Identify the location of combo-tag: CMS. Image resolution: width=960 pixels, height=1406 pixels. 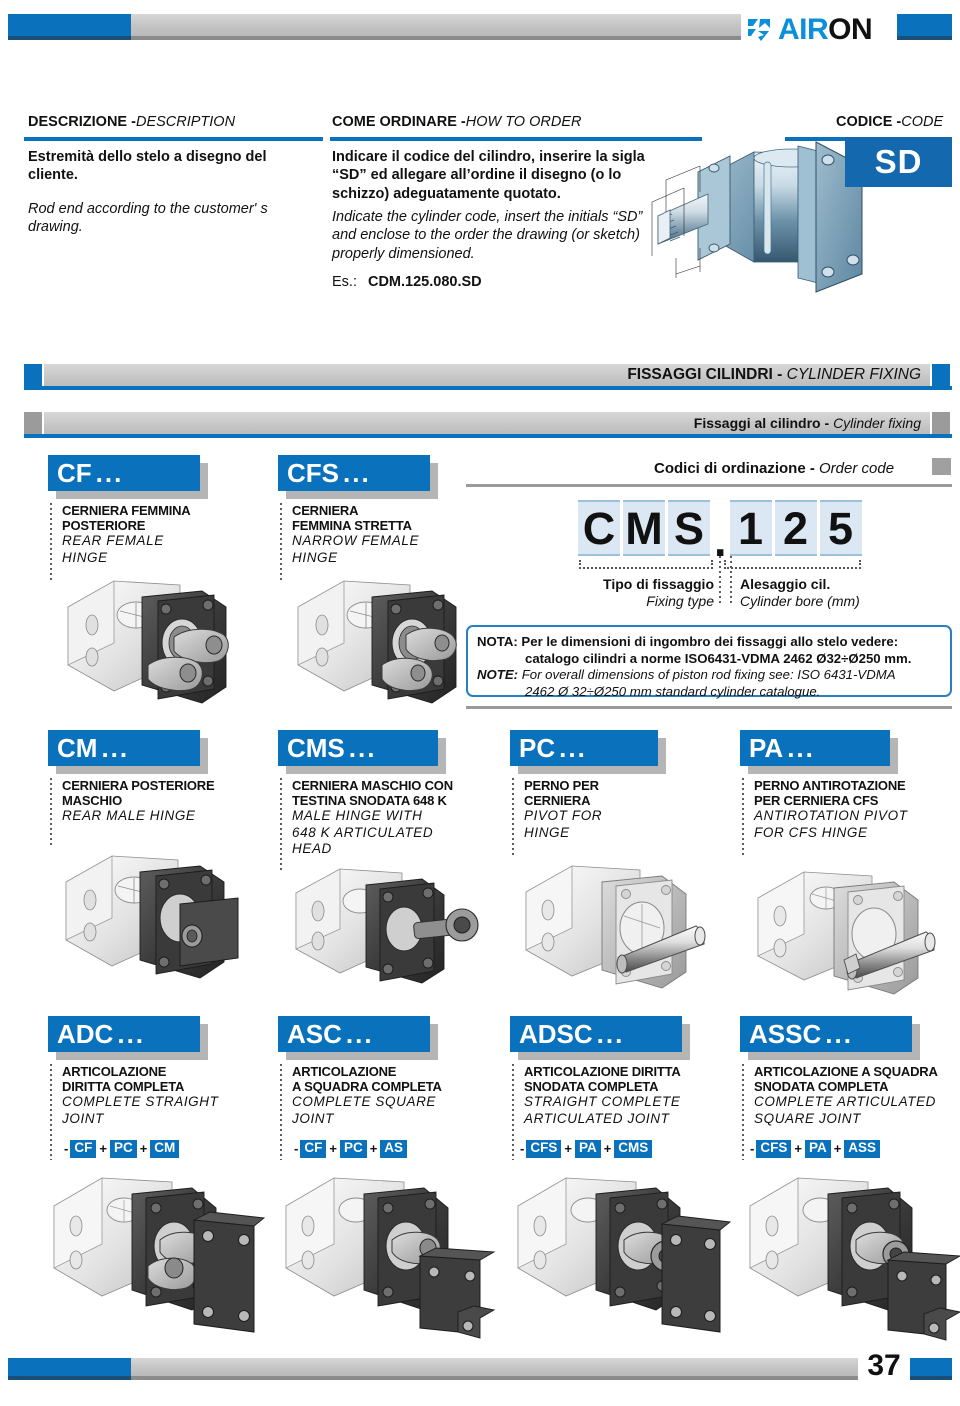
(633, 1149).